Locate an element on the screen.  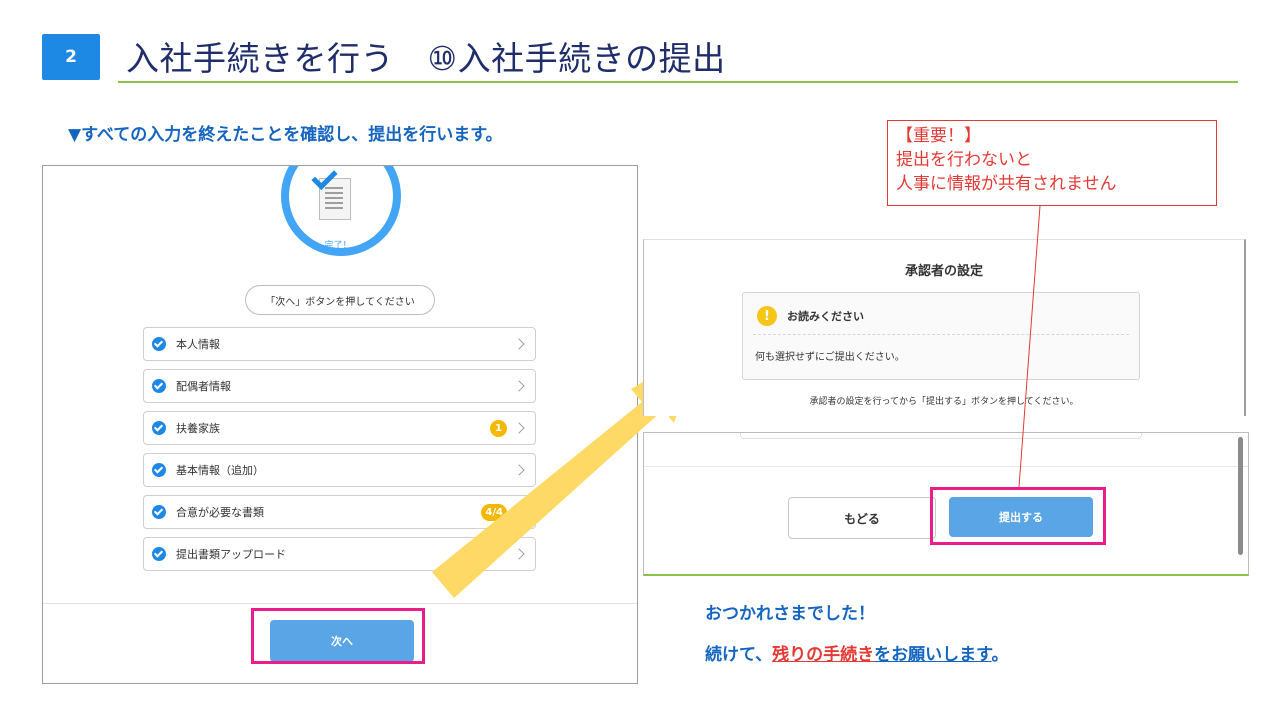
closing-prefix: 続けて、 is located at coordinates (739, 655).